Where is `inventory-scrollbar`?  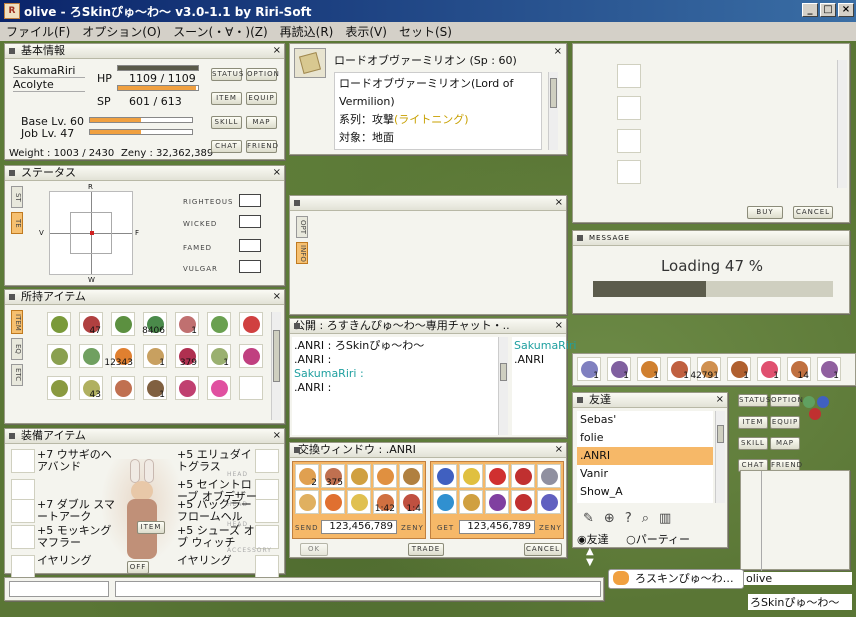
inventory-scrollbar is located at coordinates (276, 366).